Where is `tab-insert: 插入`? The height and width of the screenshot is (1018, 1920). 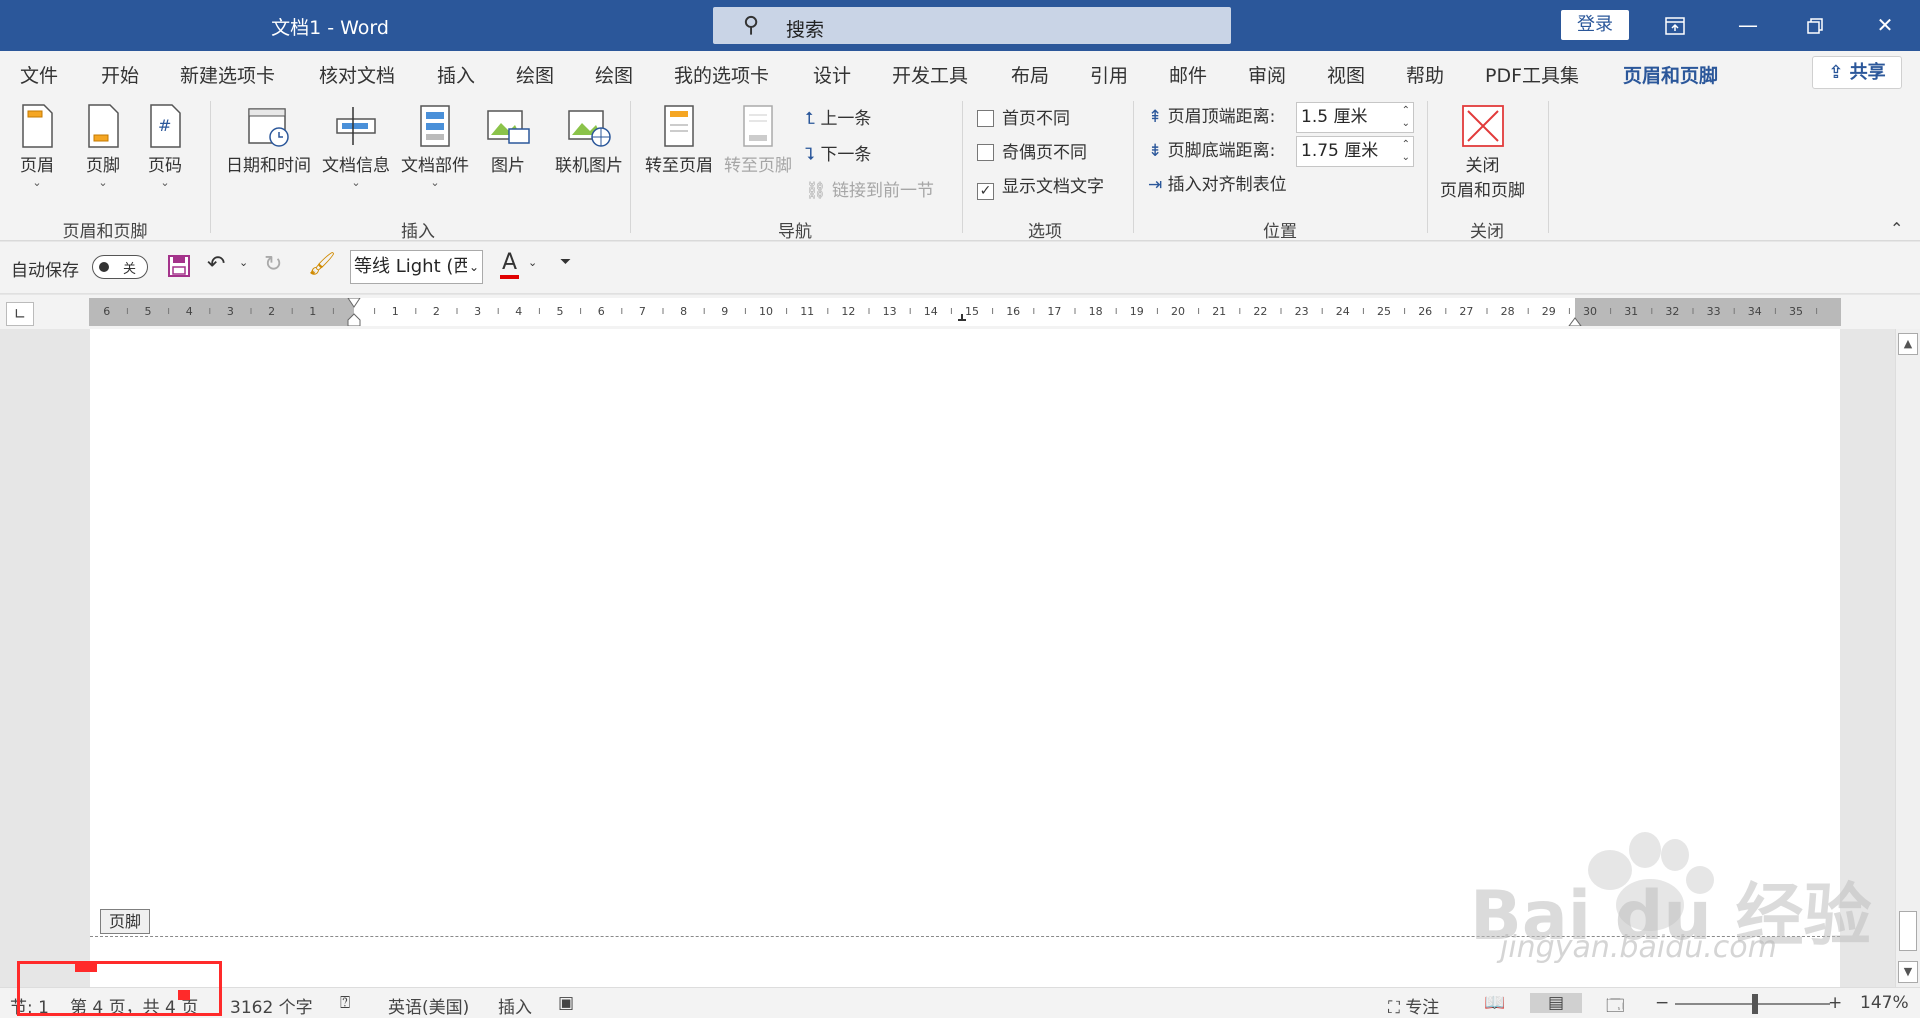 tab-insert: 插入 is located at coordinates (456, 74).